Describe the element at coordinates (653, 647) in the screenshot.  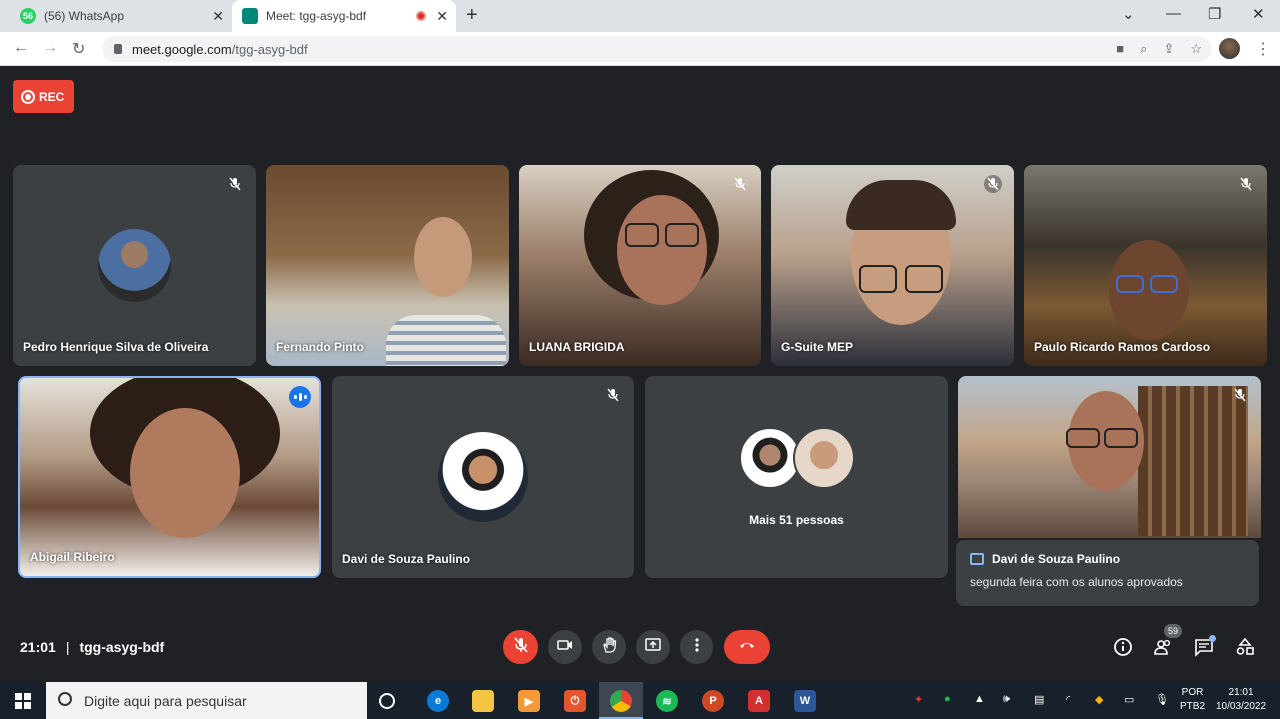
I see `present-screen-button` at that location.